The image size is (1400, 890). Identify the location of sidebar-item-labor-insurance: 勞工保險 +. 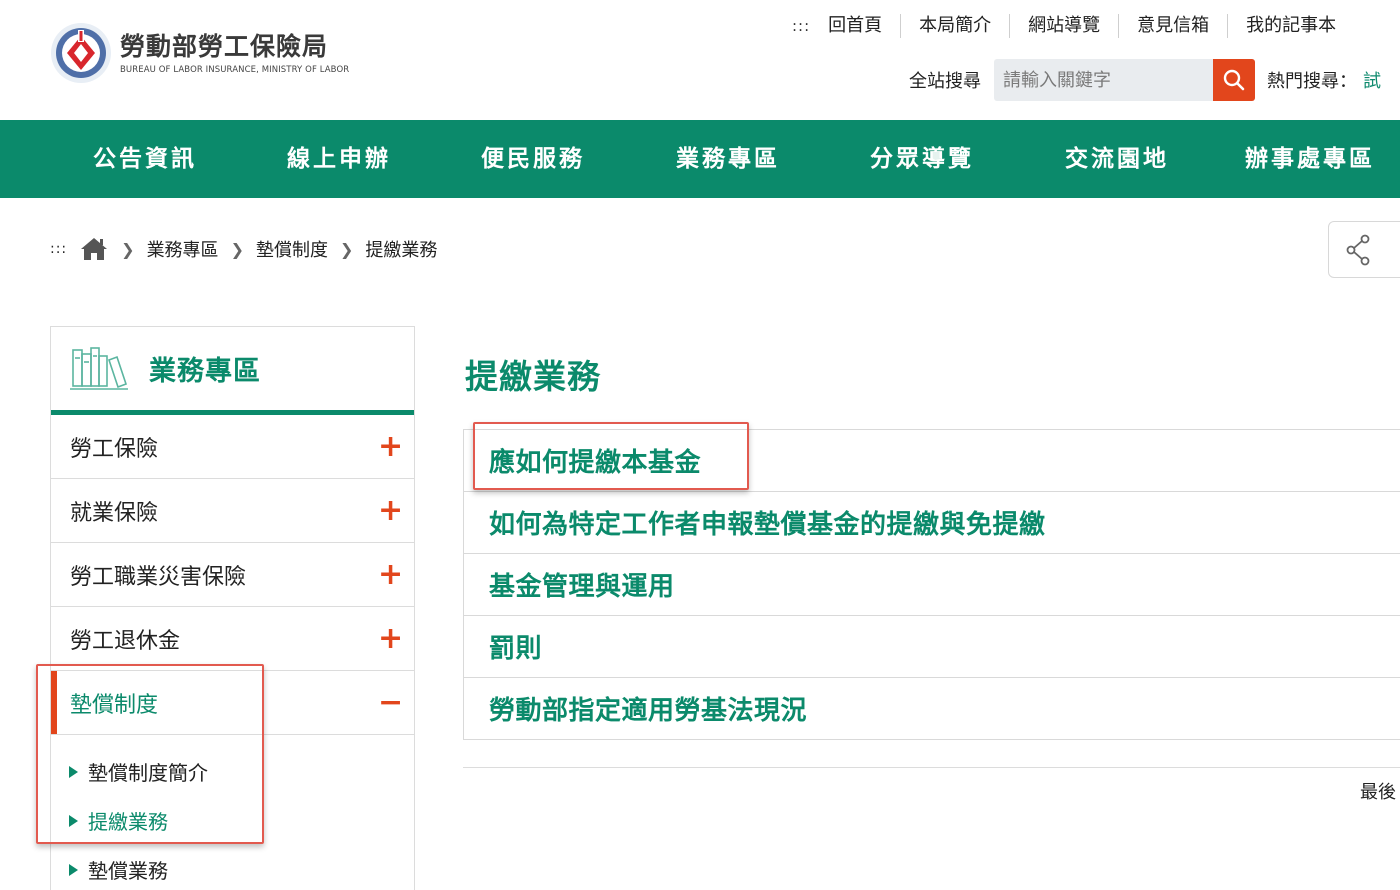
(232, 447).